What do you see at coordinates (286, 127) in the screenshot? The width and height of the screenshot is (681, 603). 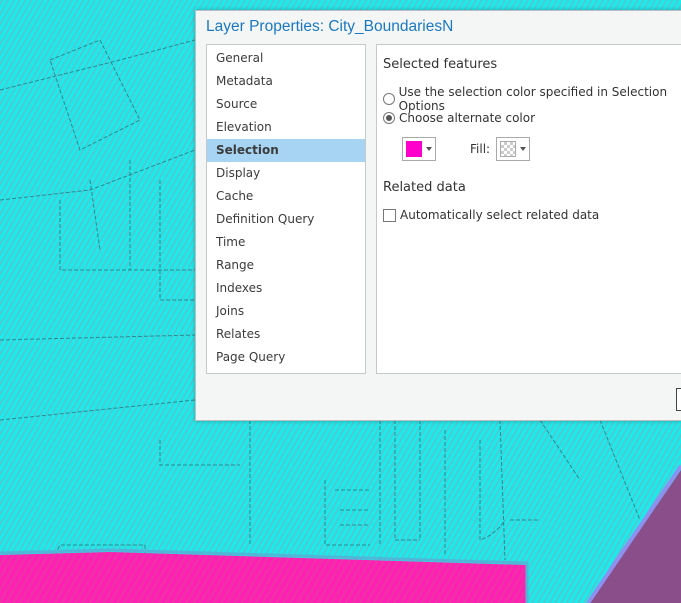 I see `nav-item-elevation: Elevation` at bounding box center [286, 127].